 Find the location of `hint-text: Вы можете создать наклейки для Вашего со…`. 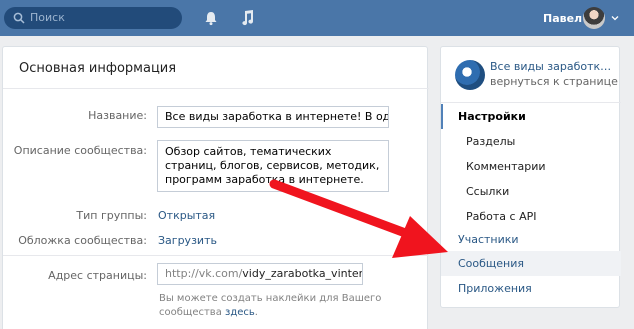

hint-text: Вы можете создать наклейки для Вашего со… is located at coordinates (270, 305).